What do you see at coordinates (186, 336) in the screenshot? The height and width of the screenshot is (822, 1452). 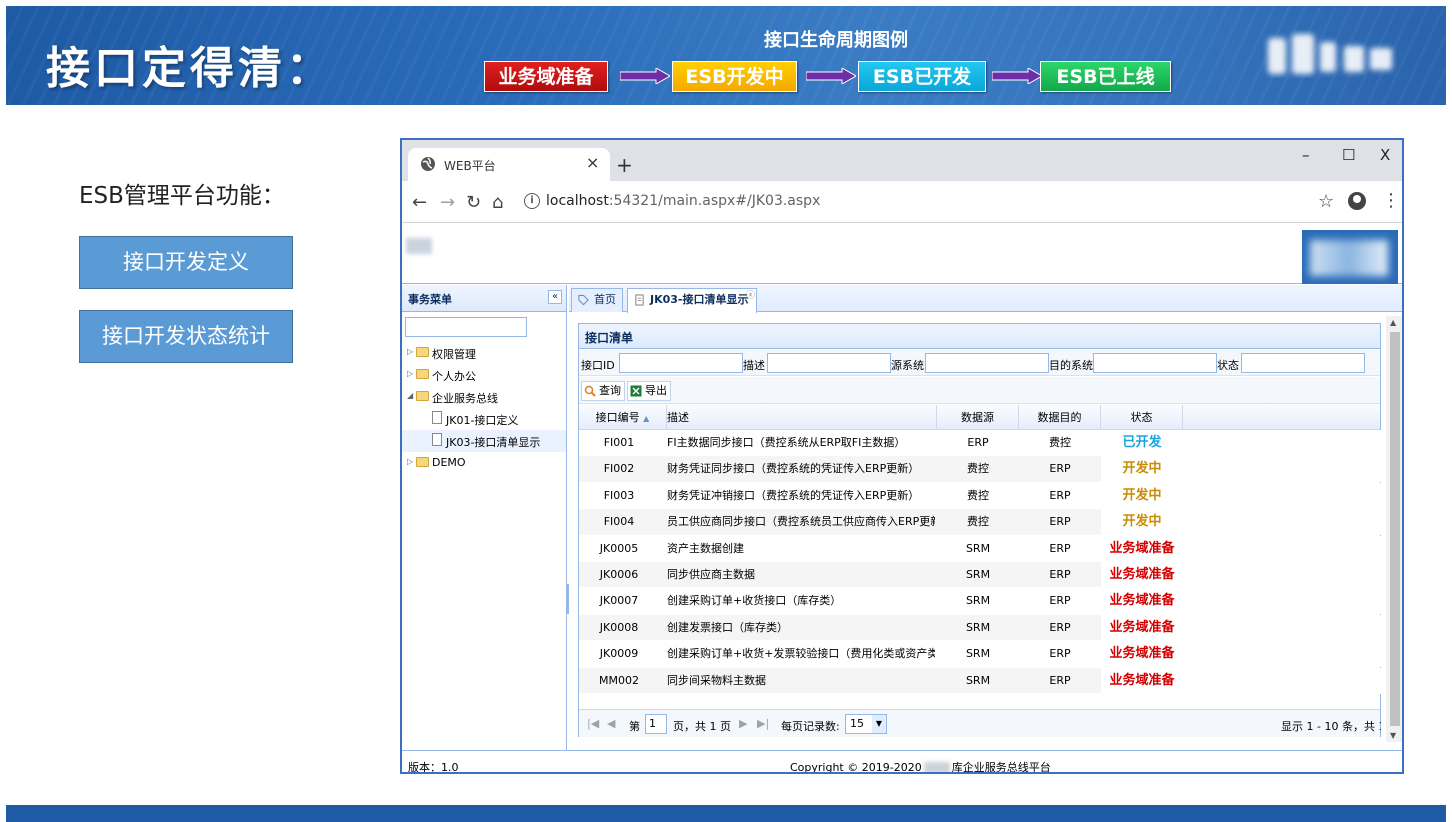 I see `interface-status-stats-button: 接口开发状态统计` at bounding box center [186, 336].